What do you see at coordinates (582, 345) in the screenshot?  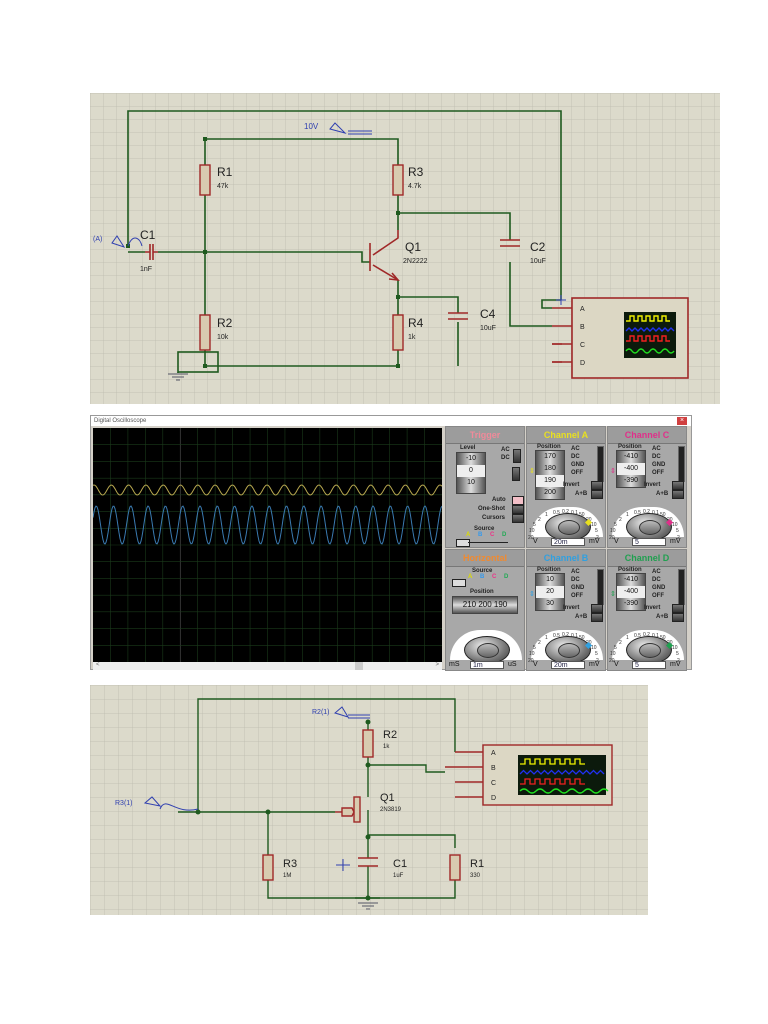 I see `scope-pin-c: C` at bounding box center [582, 345].